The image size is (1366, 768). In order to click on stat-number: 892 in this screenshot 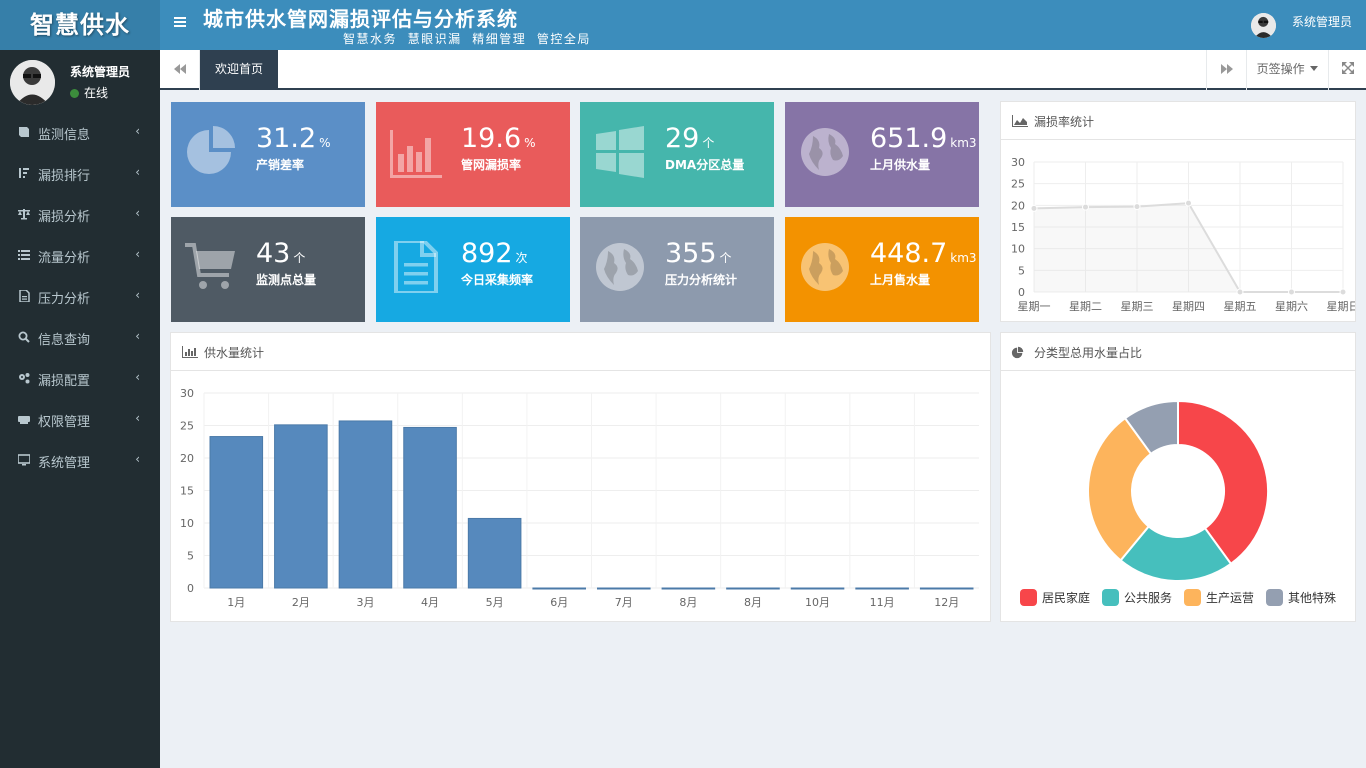, I will do `click(487, 253)`.